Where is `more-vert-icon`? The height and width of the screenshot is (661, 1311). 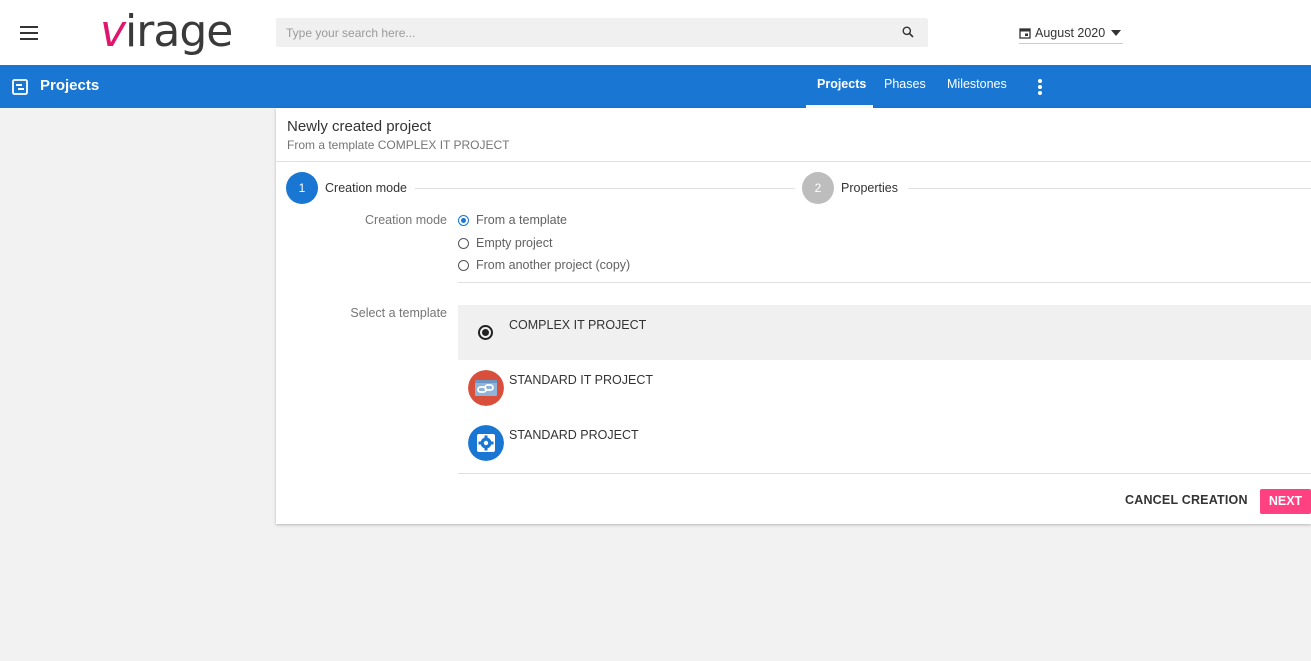 more-vert-icon is located at coordinates (1040, 88).